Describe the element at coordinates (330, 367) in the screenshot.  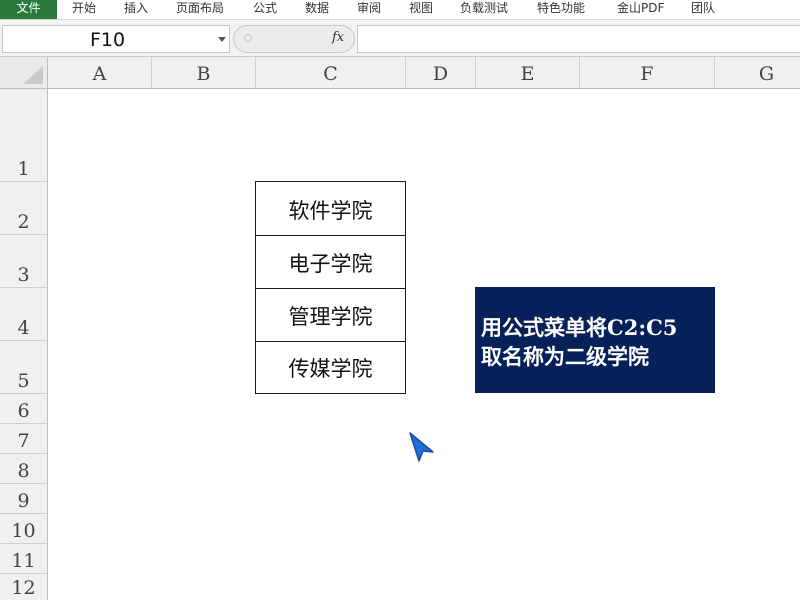
I see `cell-c5: 传媒学院` at that location.